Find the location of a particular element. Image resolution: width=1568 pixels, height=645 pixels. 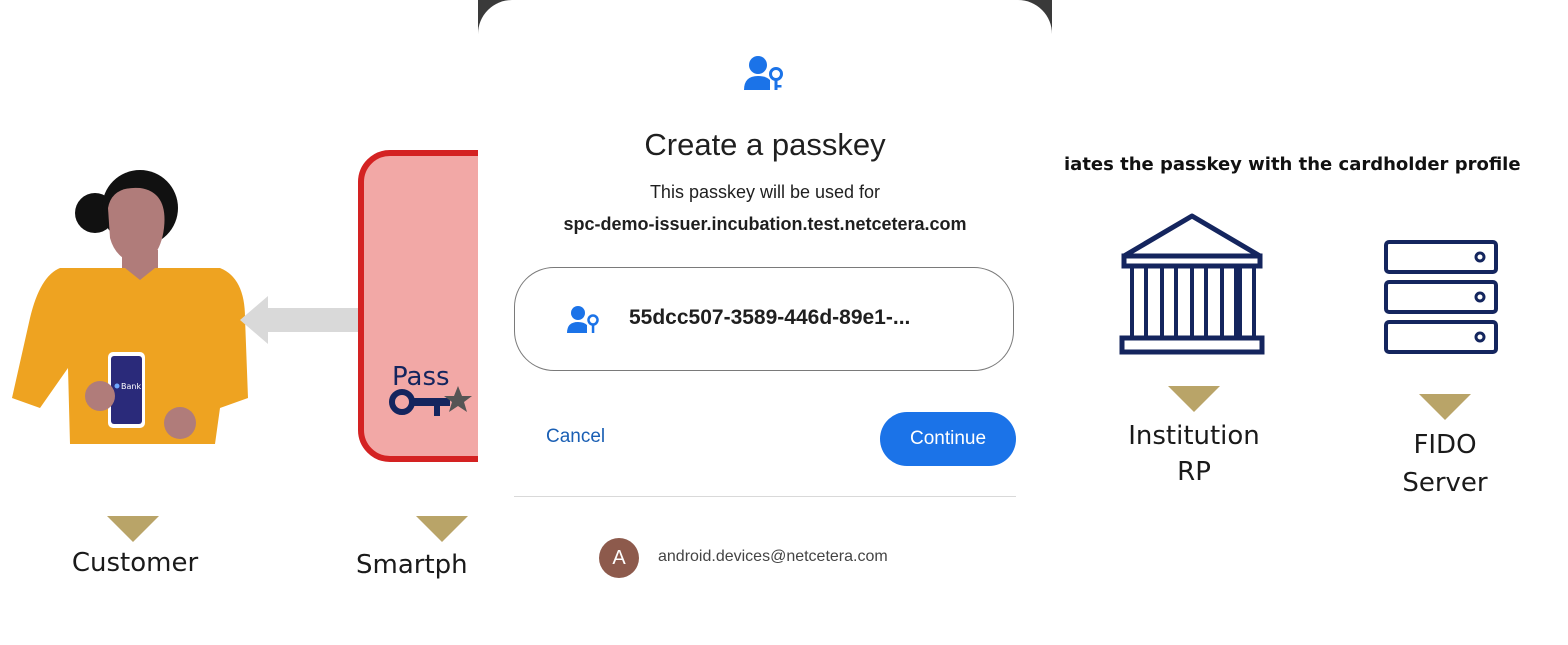

continue-button: Continue is located at coordinates (948, 439).